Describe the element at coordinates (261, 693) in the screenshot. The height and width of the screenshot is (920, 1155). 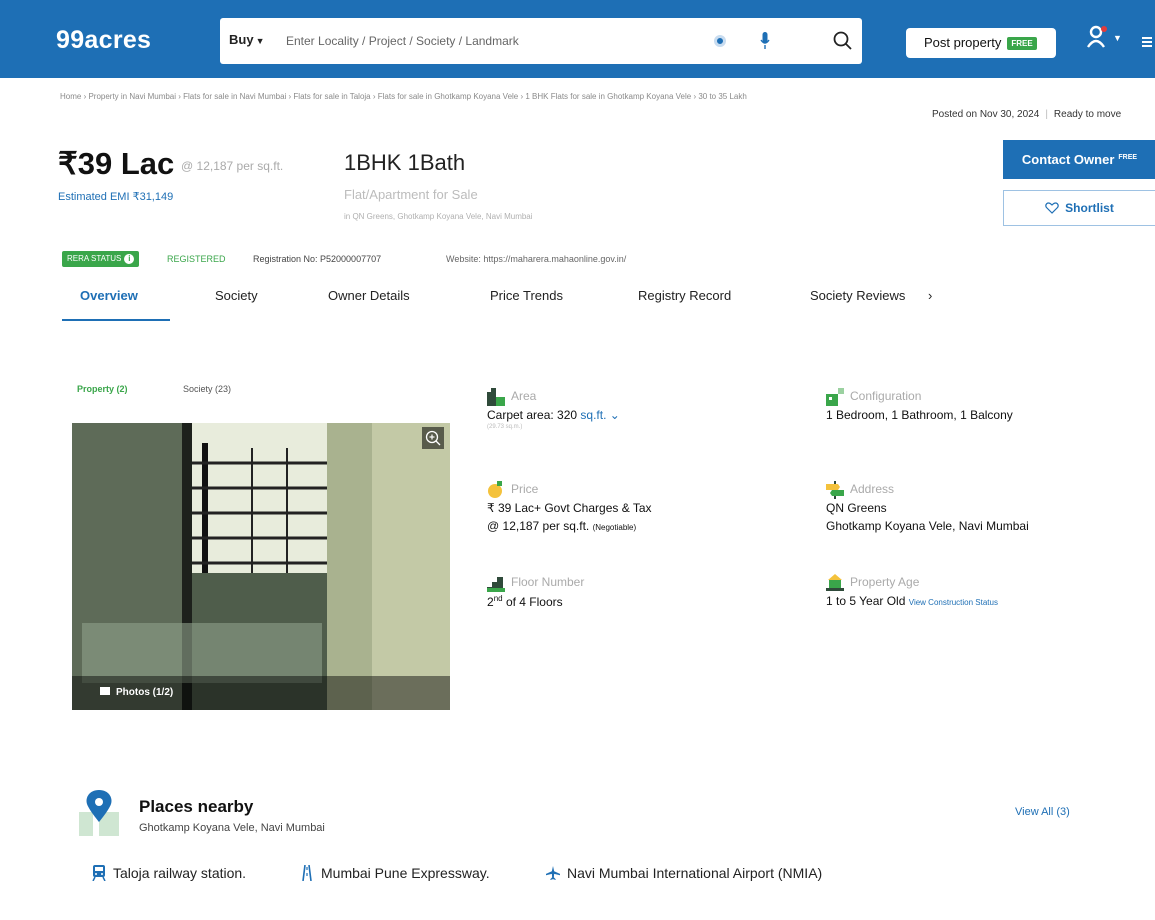
I see `photos-count: Photos (1/2)` at that location.